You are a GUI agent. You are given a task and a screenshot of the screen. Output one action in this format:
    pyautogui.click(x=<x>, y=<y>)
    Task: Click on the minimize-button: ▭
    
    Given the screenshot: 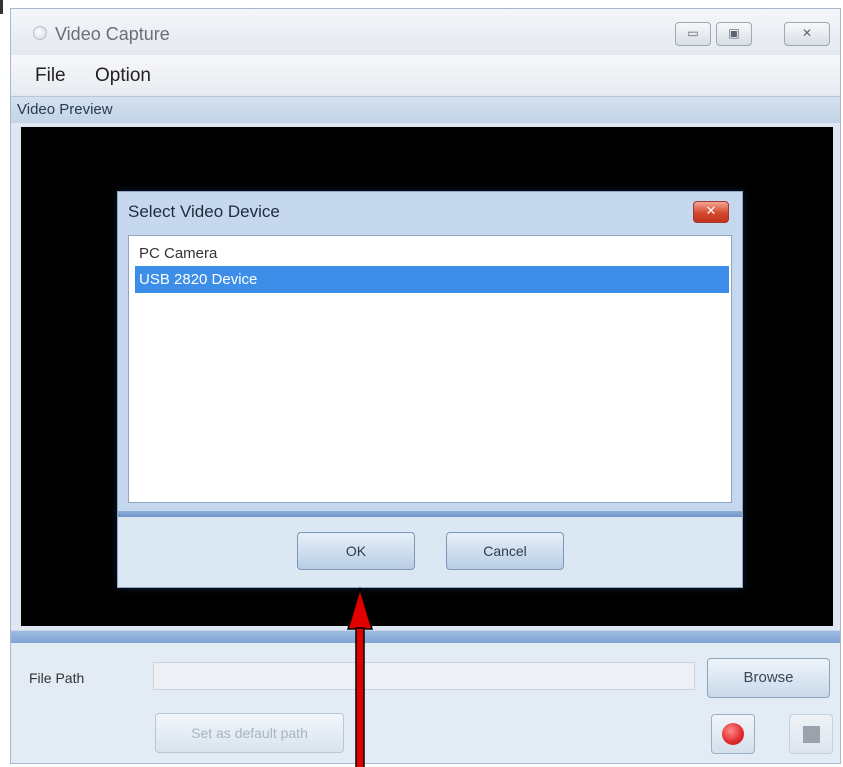 What is the action you would take?
    pyautogui.click(x=693, y=34)
    